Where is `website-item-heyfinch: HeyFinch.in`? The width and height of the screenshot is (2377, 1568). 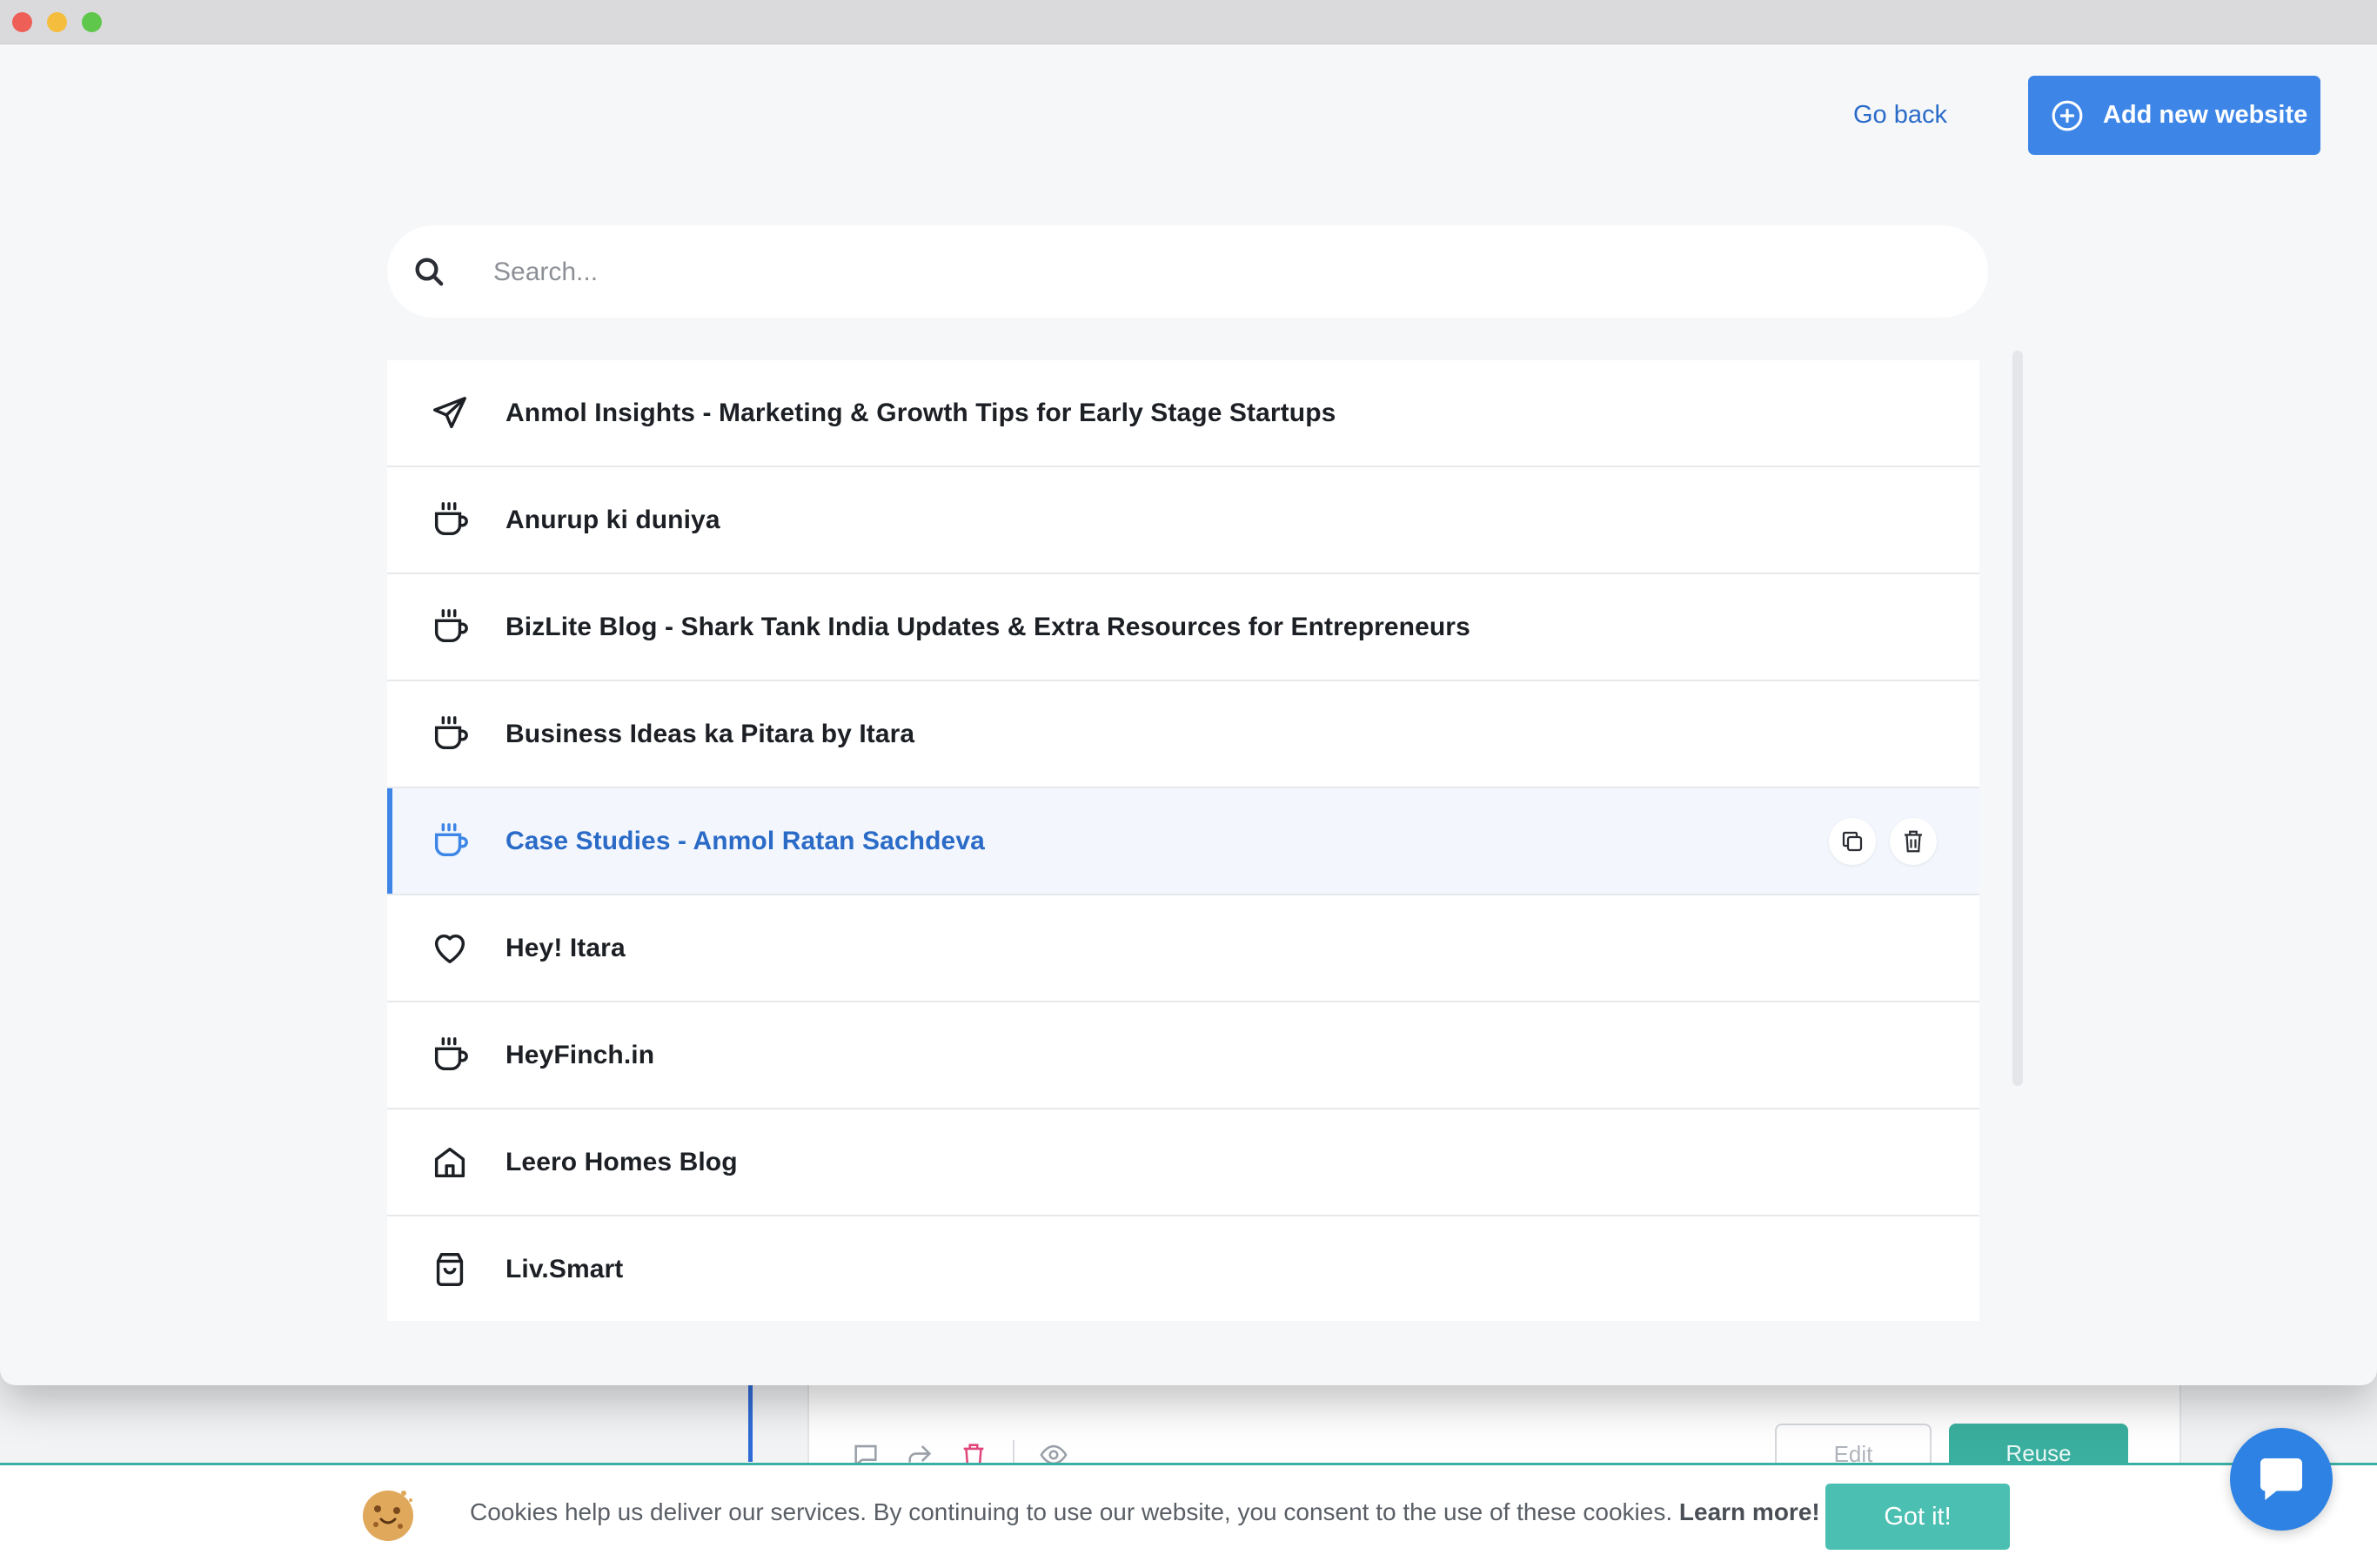
website-item-heyfinch: HeyFinch.in is located at coordinates (1183, 1056).